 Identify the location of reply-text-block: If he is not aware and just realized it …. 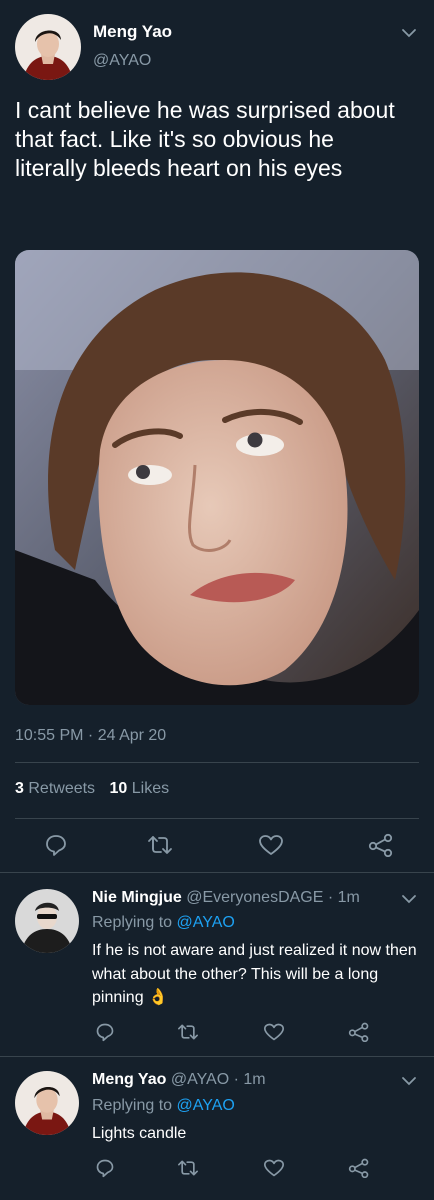
(257, 974).